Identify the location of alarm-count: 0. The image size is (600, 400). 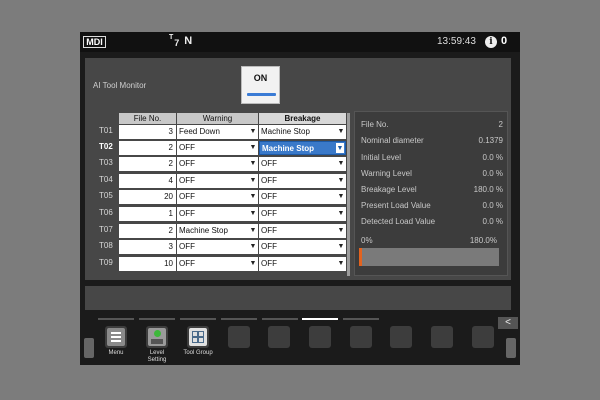
(504, 41).